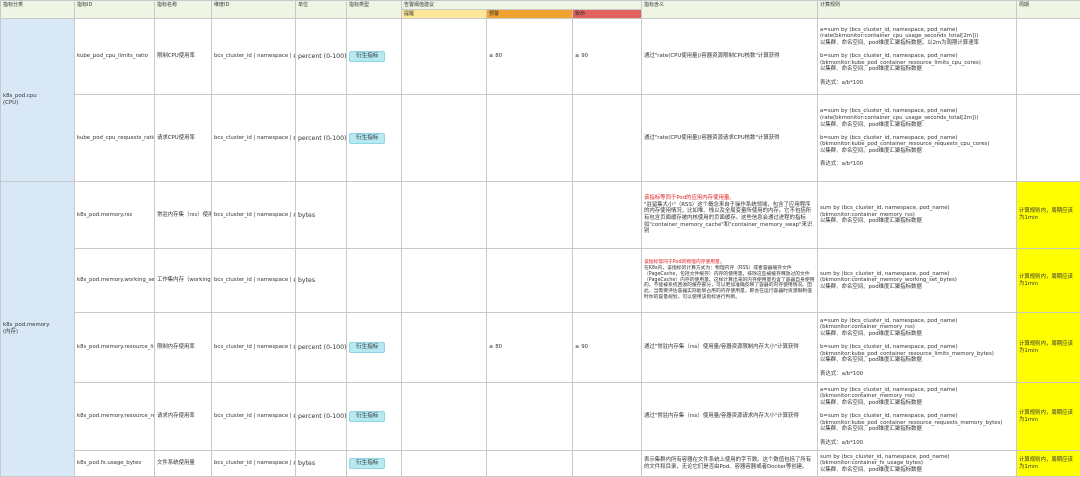 This screenshot has width=1080, height=477. What do you see at coordinates (38, 10) in the screenshot?
I see `header-group: 指标分类` at bounding box center [38, 10].